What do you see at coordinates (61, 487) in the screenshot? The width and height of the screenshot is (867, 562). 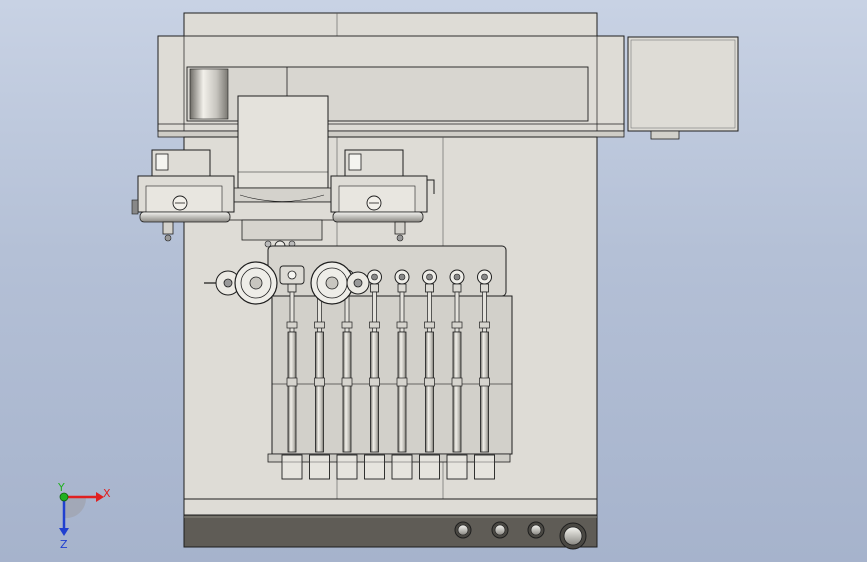 I see `y-axis-label: Y` at bounding box center [61, 487].